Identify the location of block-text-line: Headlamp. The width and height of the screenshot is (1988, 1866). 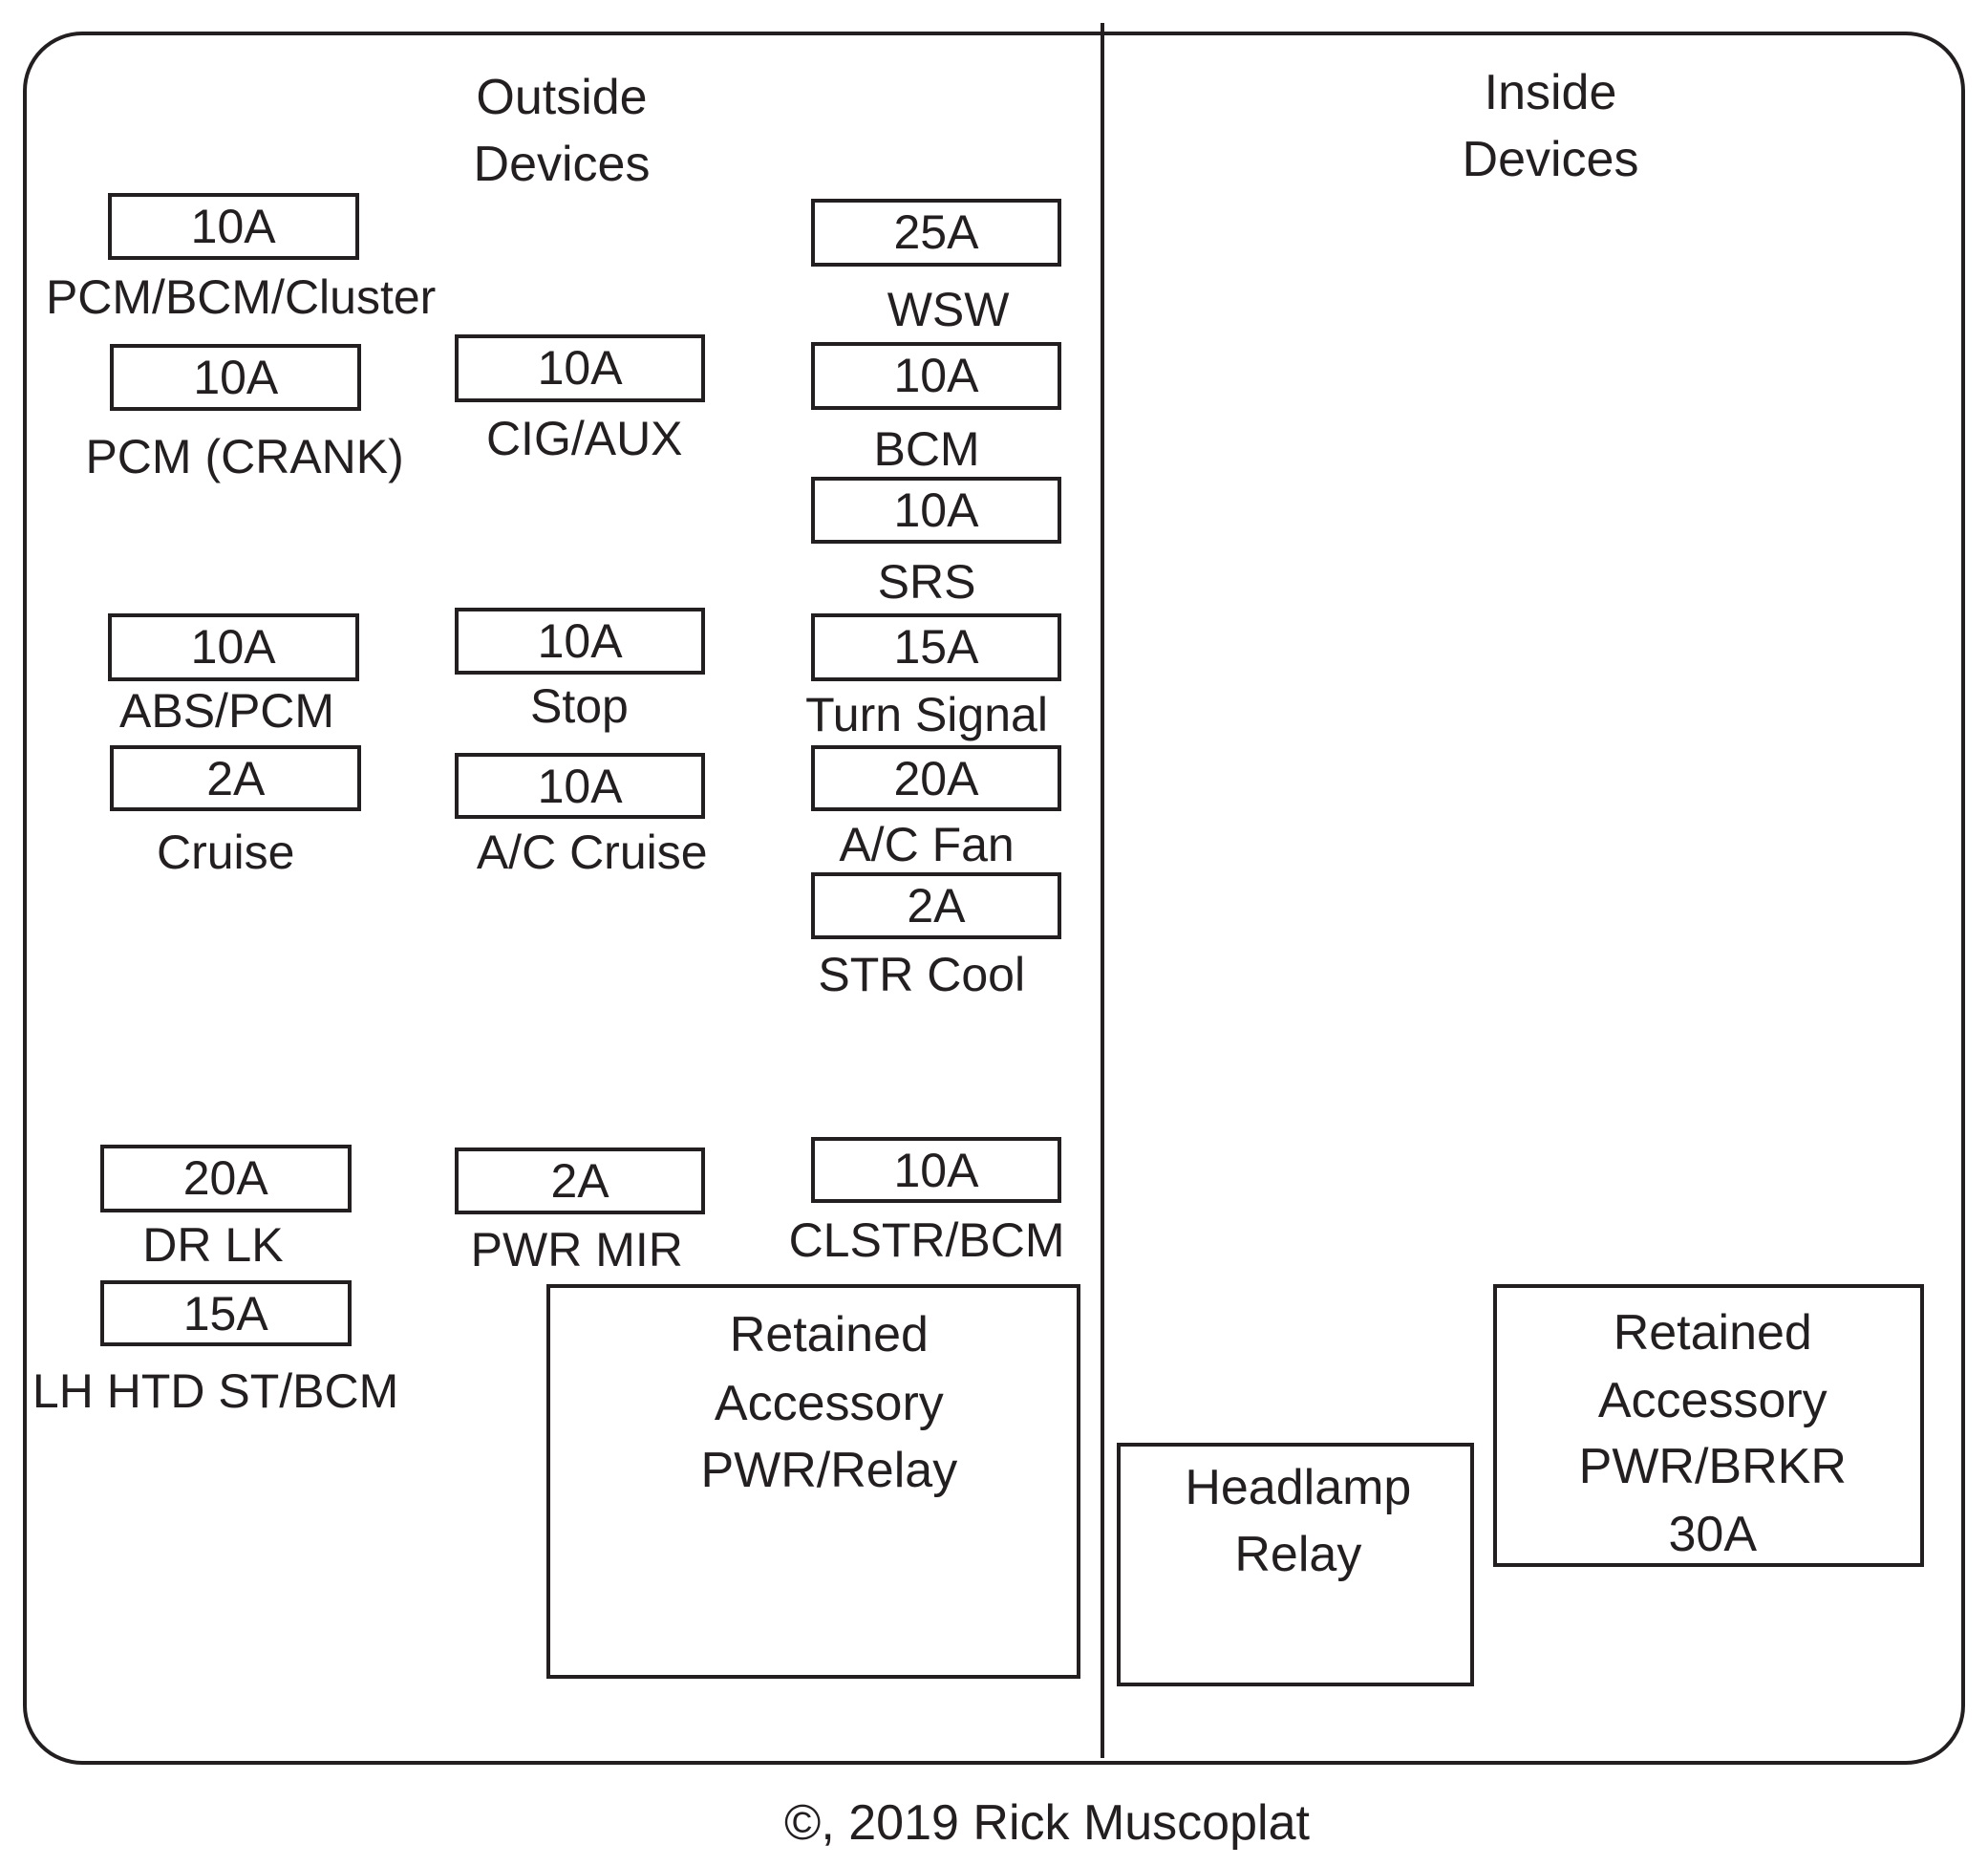
(1298, 1487).